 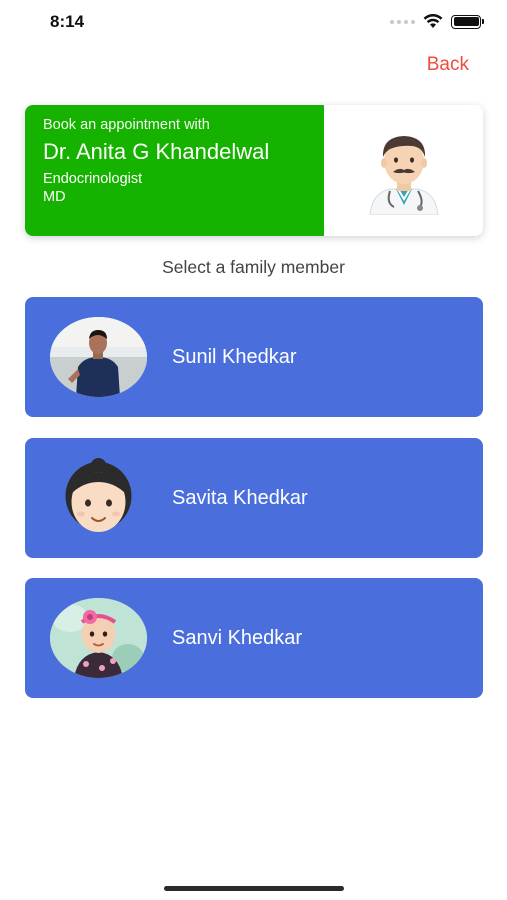 I want to click on doctor-specialty: Endocrinologist, so click(x=93, y=179).